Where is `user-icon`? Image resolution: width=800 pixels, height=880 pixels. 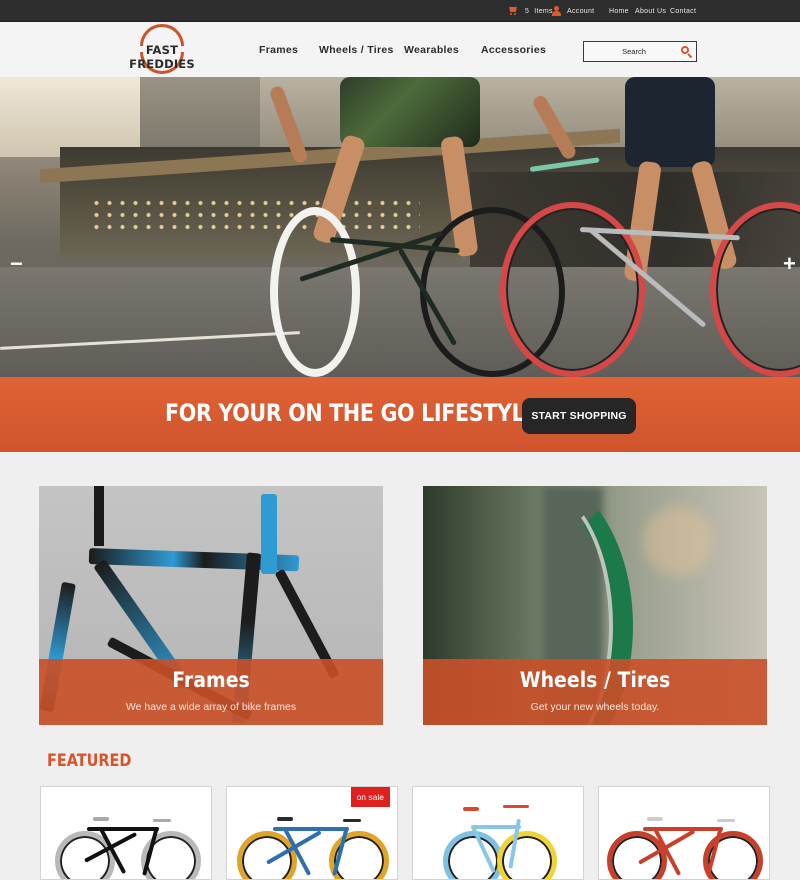 user-icon is located at coordinates (556, 11).